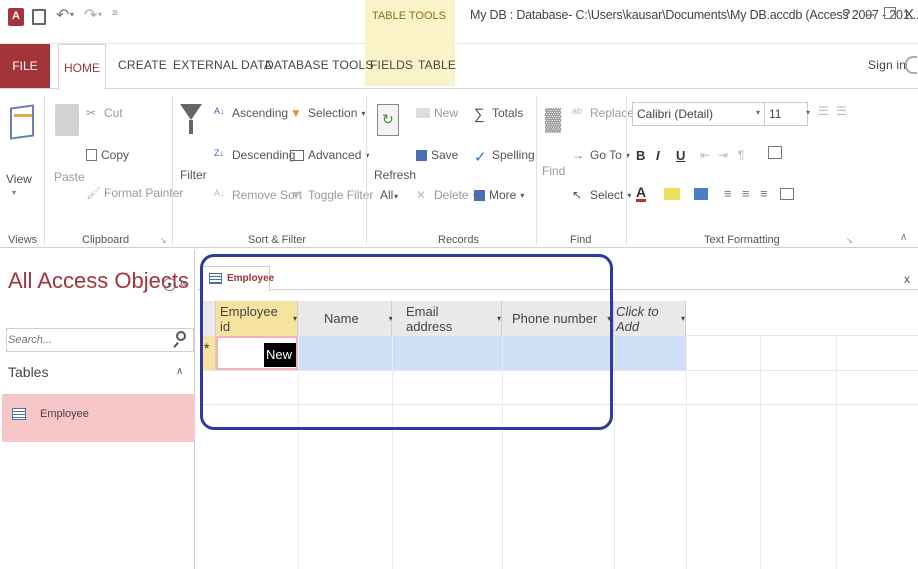  What do you see at coordinates (219, 193) in the screenshot?
I see `remove-sort-icon: A↓` at bounding box center [219, 193].